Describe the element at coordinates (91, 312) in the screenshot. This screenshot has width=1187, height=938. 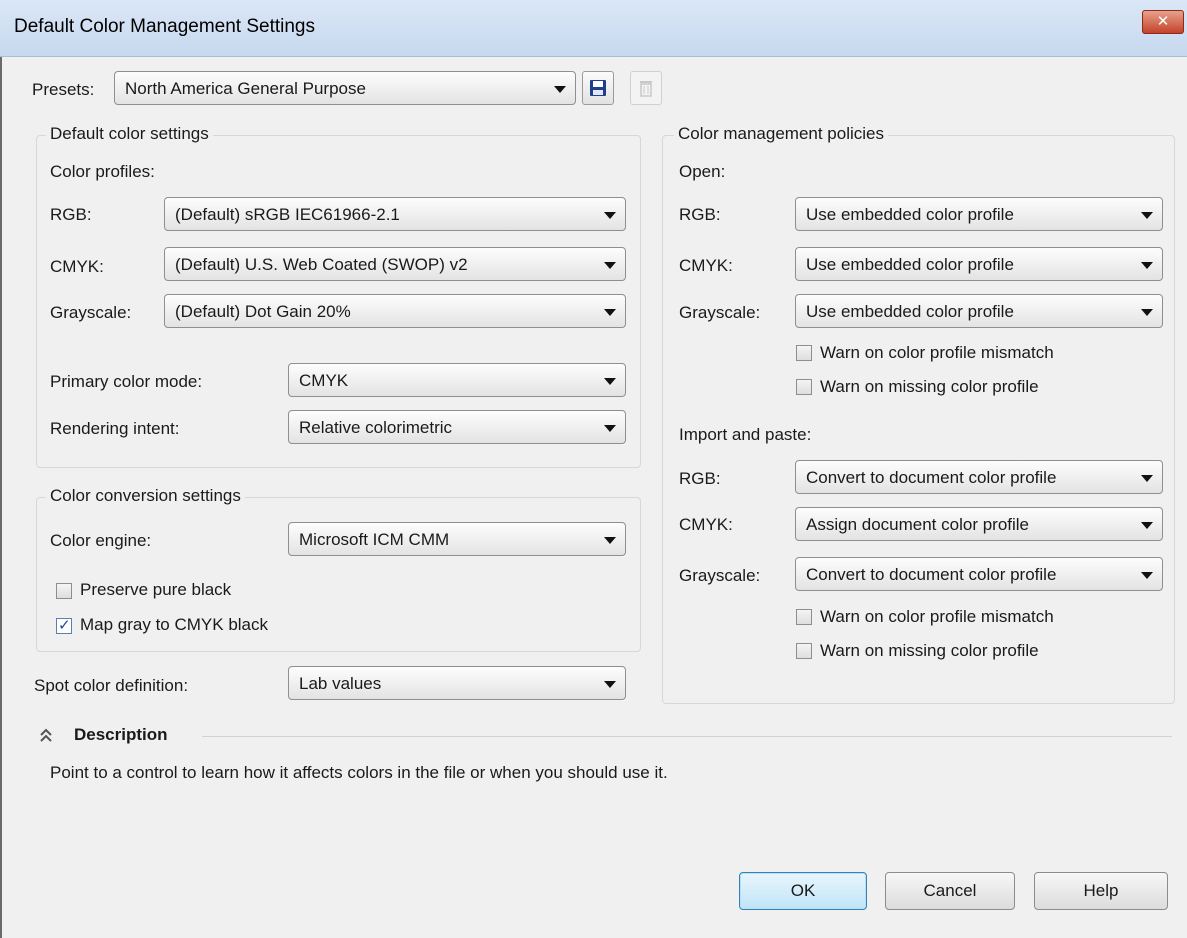
I see `grayscale-profile-label: Grayscale:` at that location.